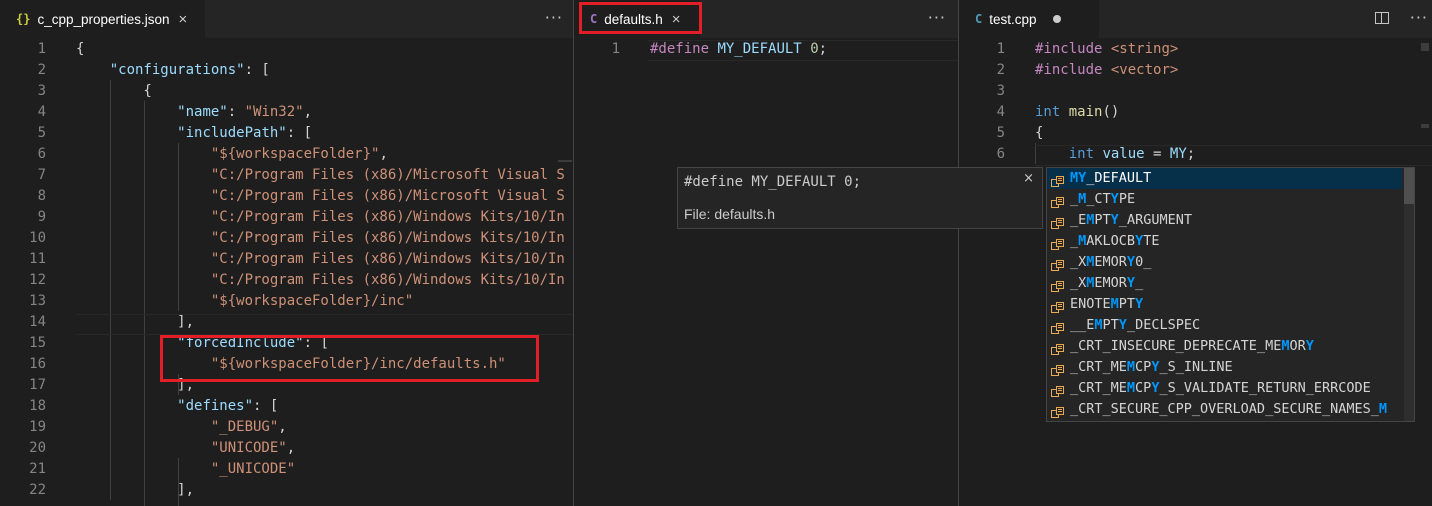 This screenshot has width=1432, height=506. Describe the element at coordinates (286, 301) in the screenshot. I see `code-line: 13 "${workspaceFolder}/inc"` at that location.